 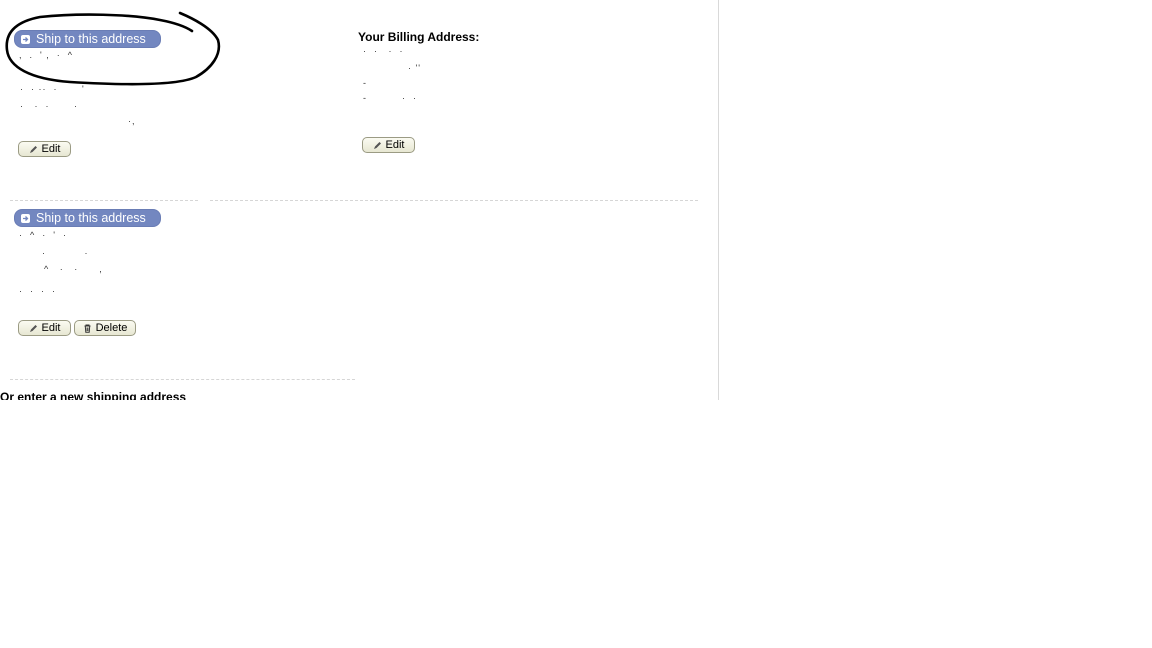 What do you see at coordinates (65, 253) in the screenshot?
I see `redacted-address-text: · ·` at bounding box center [65, 253].